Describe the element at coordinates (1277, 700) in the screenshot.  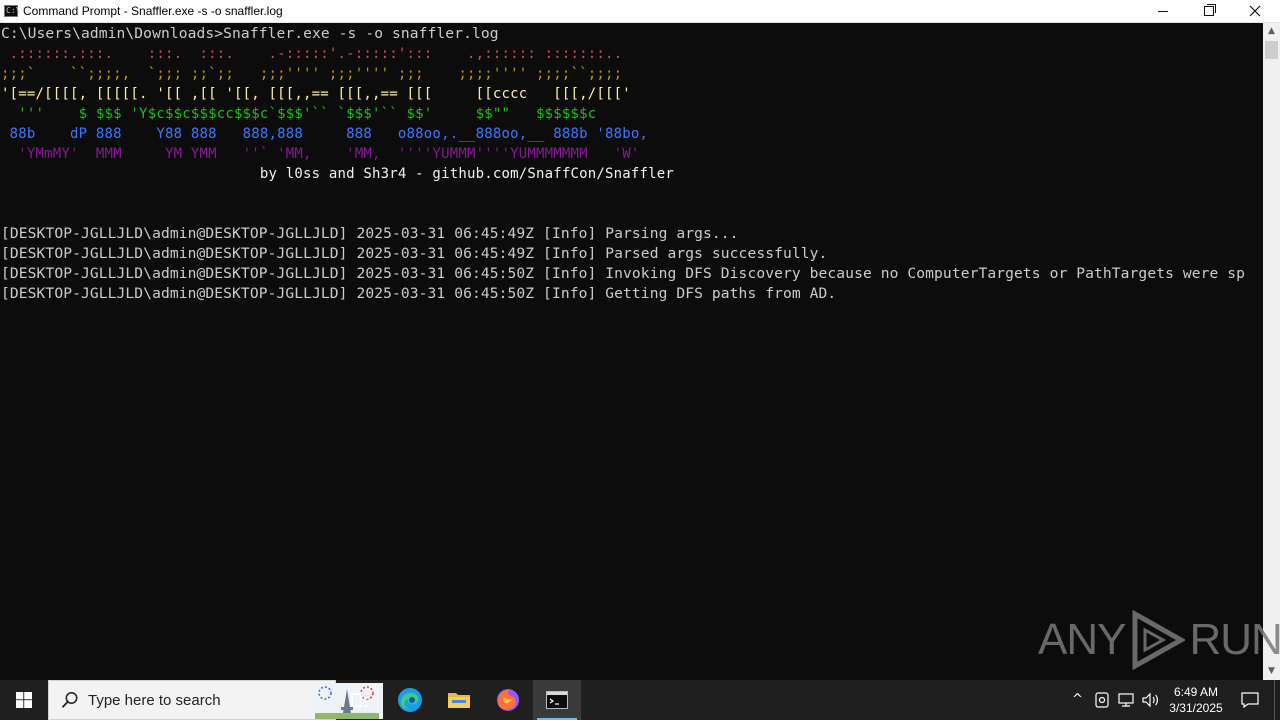
I see `show-desktop-button` at that location.